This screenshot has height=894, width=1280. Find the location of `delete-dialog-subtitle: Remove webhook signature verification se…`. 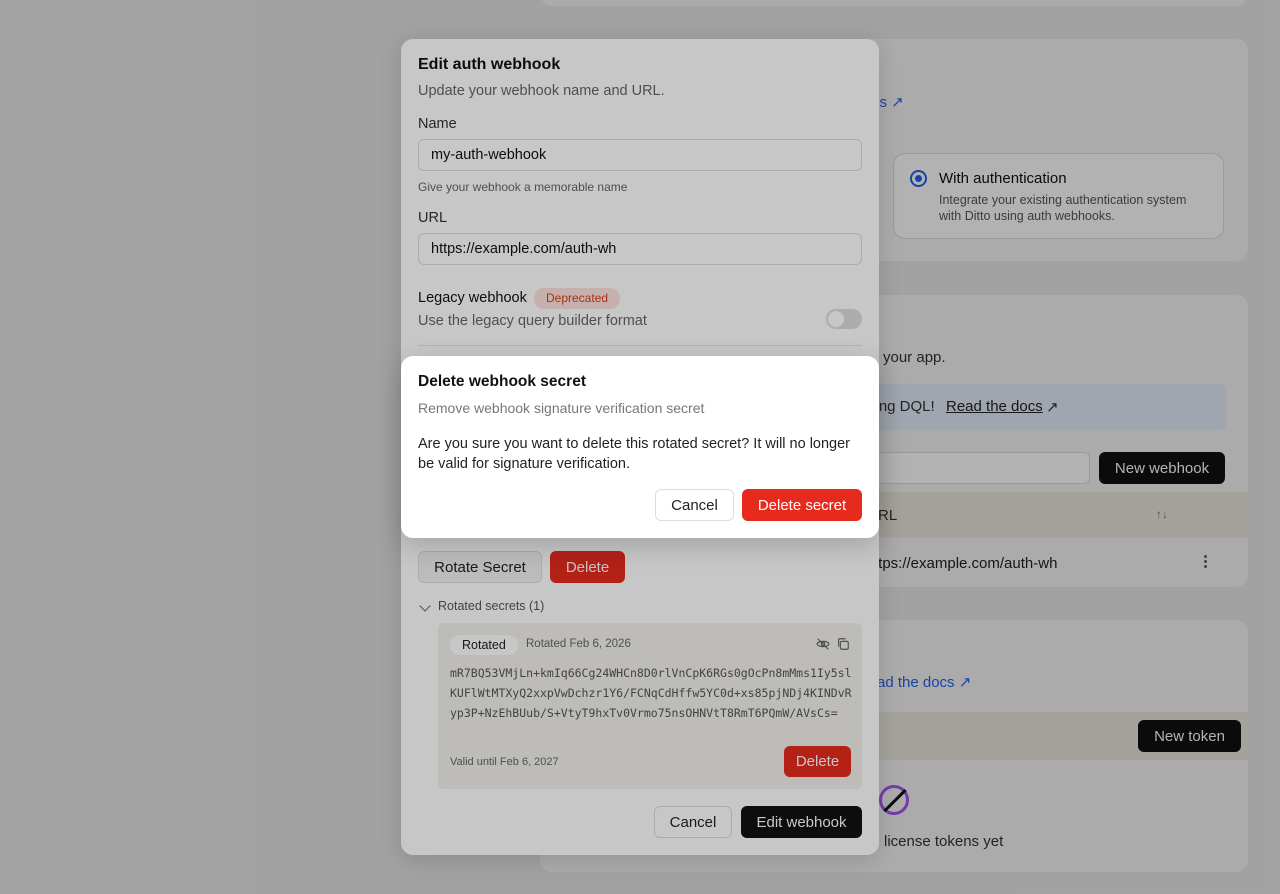

delete-dialog-subtitle: Remove webhook signature verification se… is located at coordinates (561, 408).